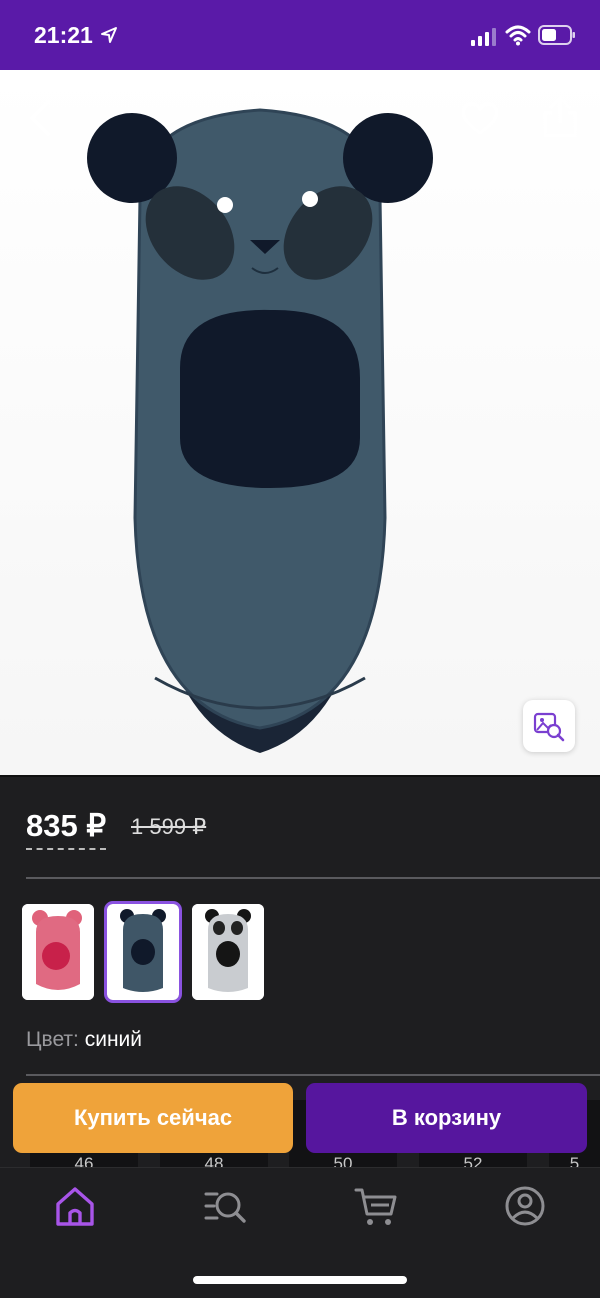 This screenshot has width=600, height=1298. What do you see at coordinates (483, 37) in the screenshot?
I see `cellular-signal-icon` at bounding box center [483, 37].